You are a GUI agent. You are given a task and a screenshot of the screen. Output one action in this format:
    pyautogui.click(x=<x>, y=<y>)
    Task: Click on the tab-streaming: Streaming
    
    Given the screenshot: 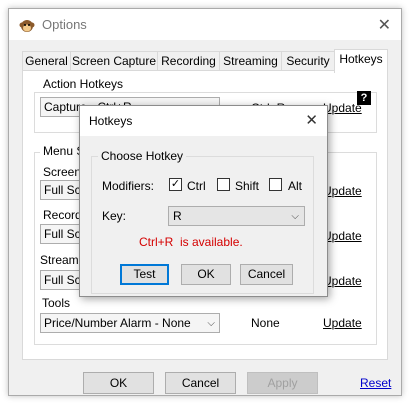 What is the action you would take?
    pyautogui.click(x=250, y=61)
    